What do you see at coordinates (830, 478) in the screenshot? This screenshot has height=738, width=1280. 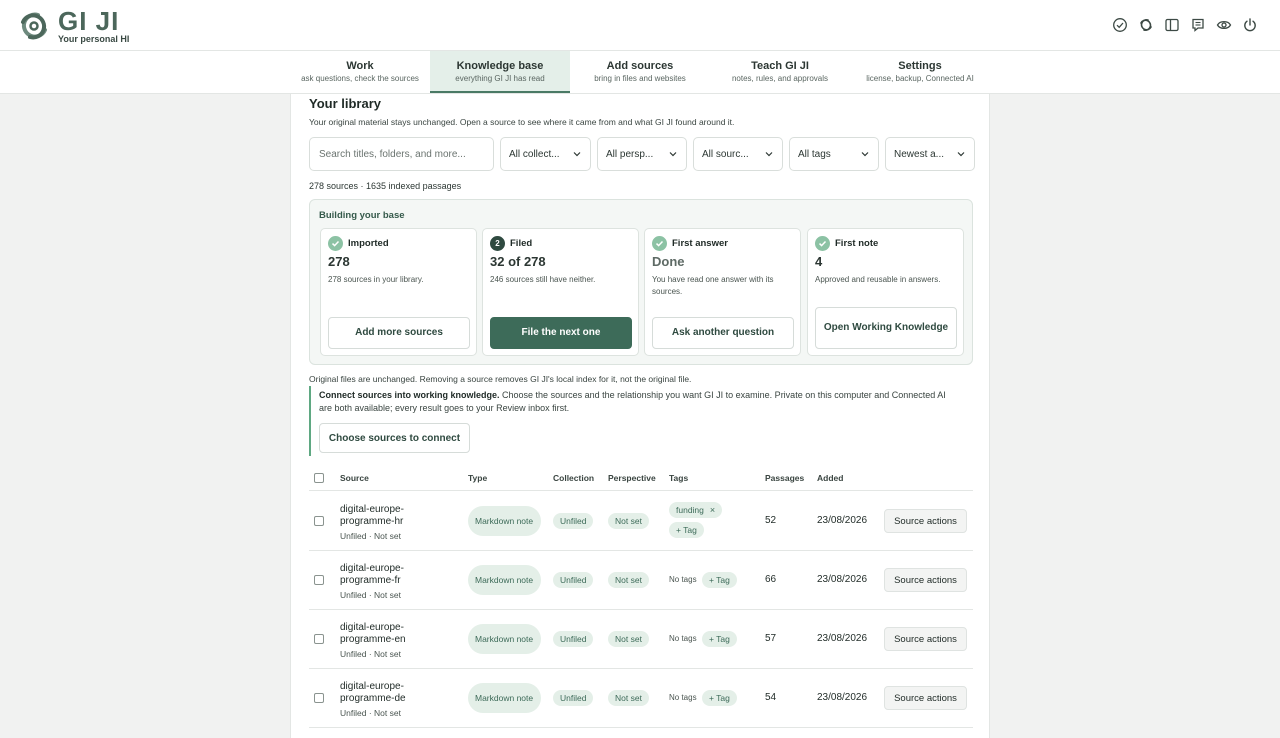 I see `col-added: Added` at bounding box center [830, 478].